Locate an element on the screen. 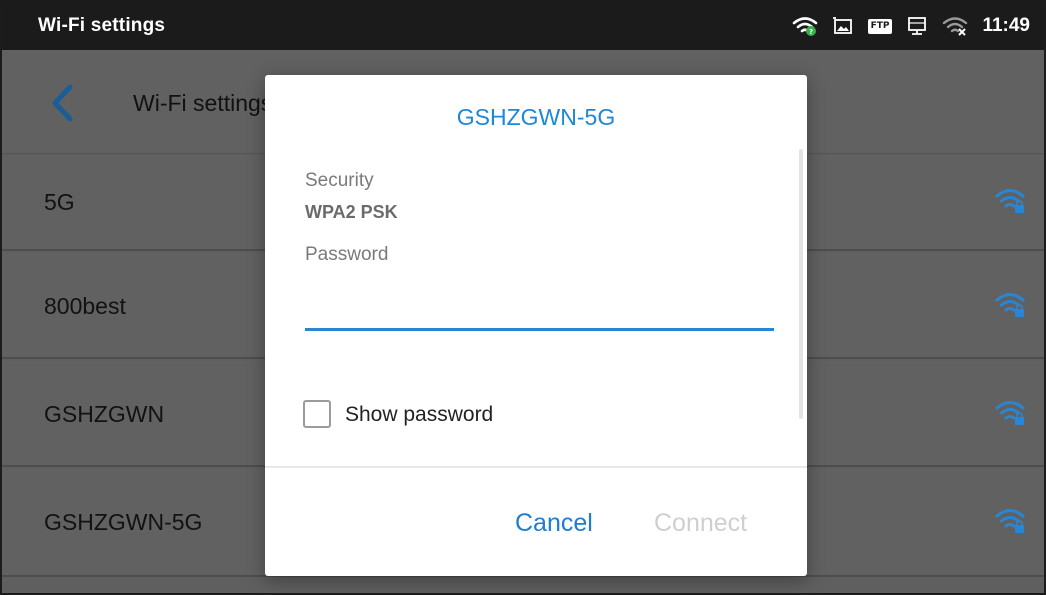 The image size is (1046, 595). network-name: 800best is located at coordinates (85, 306).